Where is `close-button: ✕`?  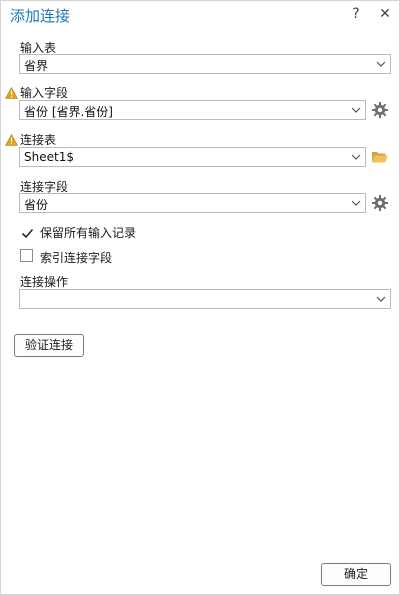
close-button: ✕ is located at coordinates (385, 14).